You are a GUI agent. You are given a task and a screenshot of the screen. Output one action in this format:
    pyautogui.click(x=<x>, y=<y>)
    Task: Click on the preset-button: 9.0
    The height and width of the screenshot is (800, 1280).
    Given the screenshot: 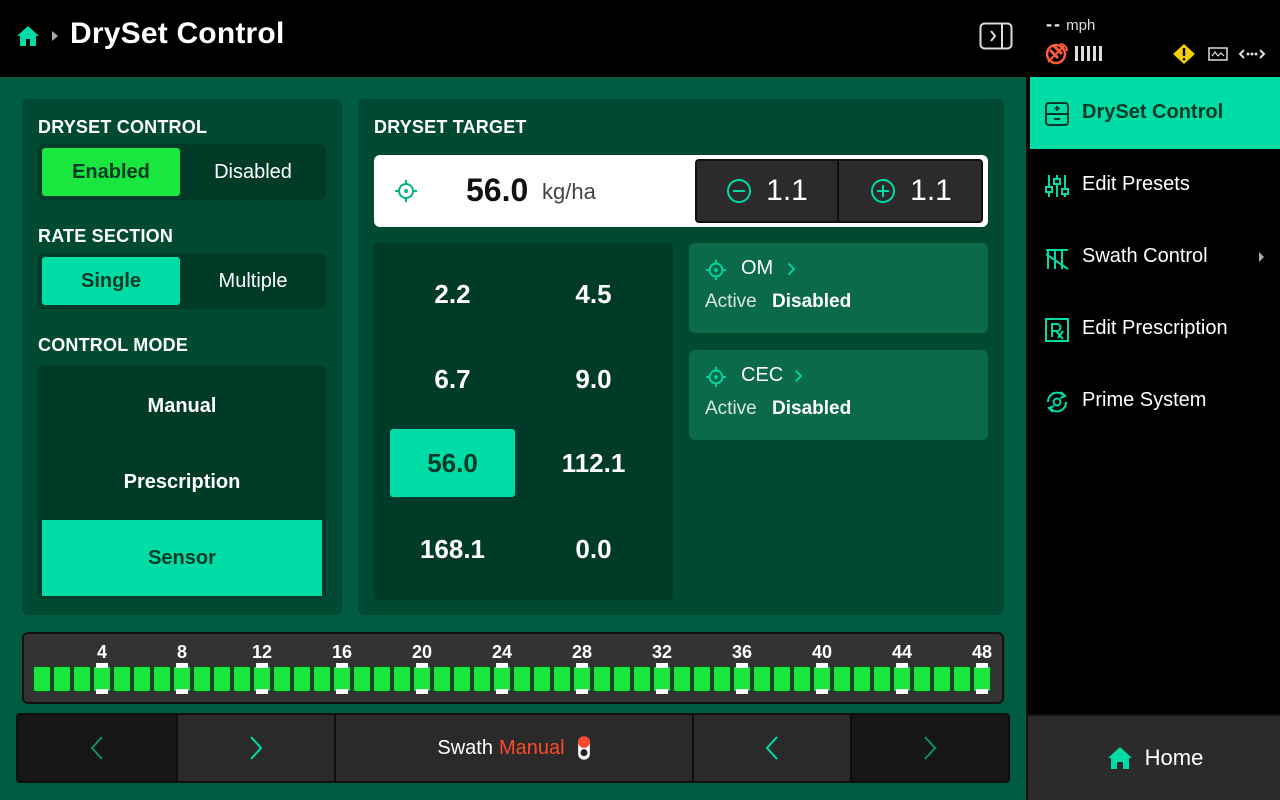 What is the action you would take?
    pyautogui.click(x=593, y=379)
    